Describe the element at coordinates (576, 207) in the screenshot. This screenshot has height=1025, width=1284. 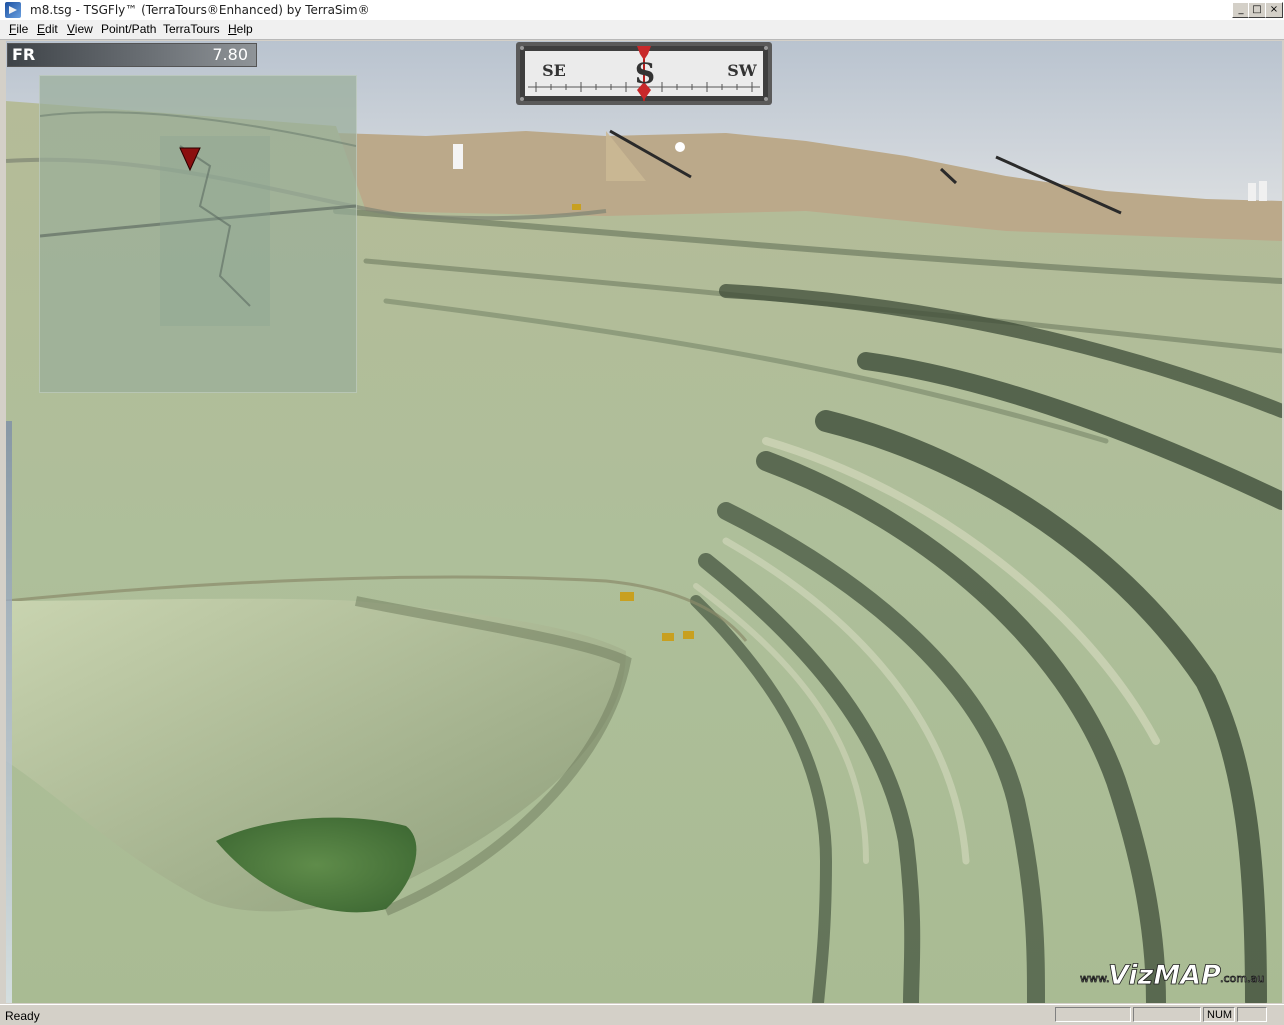
I see `distant-truck` at that location.